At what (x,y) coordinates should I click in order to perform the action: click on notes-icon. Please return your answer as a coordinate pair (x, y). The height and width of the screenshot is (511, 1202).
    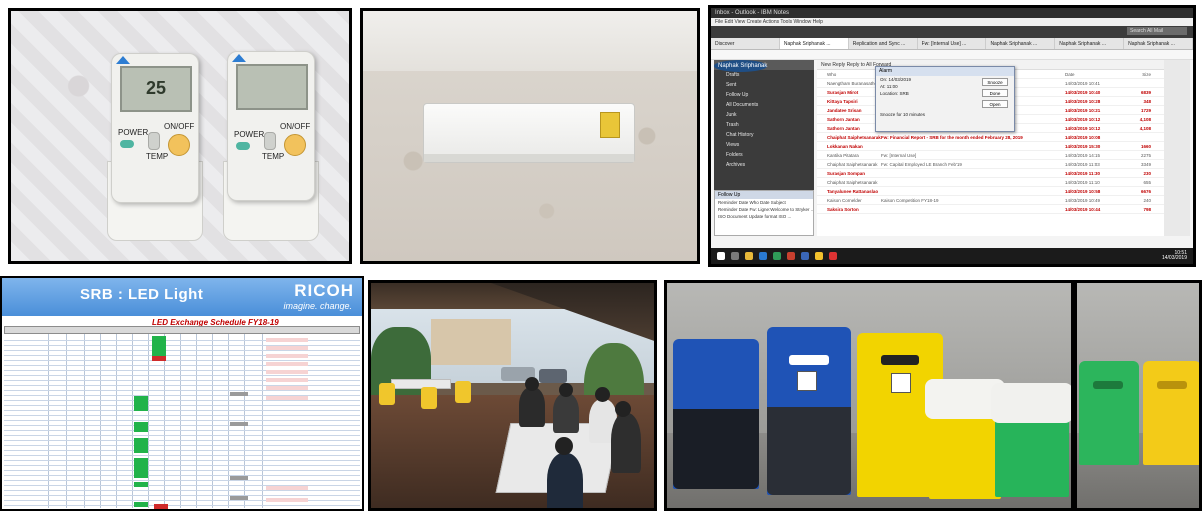
    Looking at the image, I should click on (819, 256).